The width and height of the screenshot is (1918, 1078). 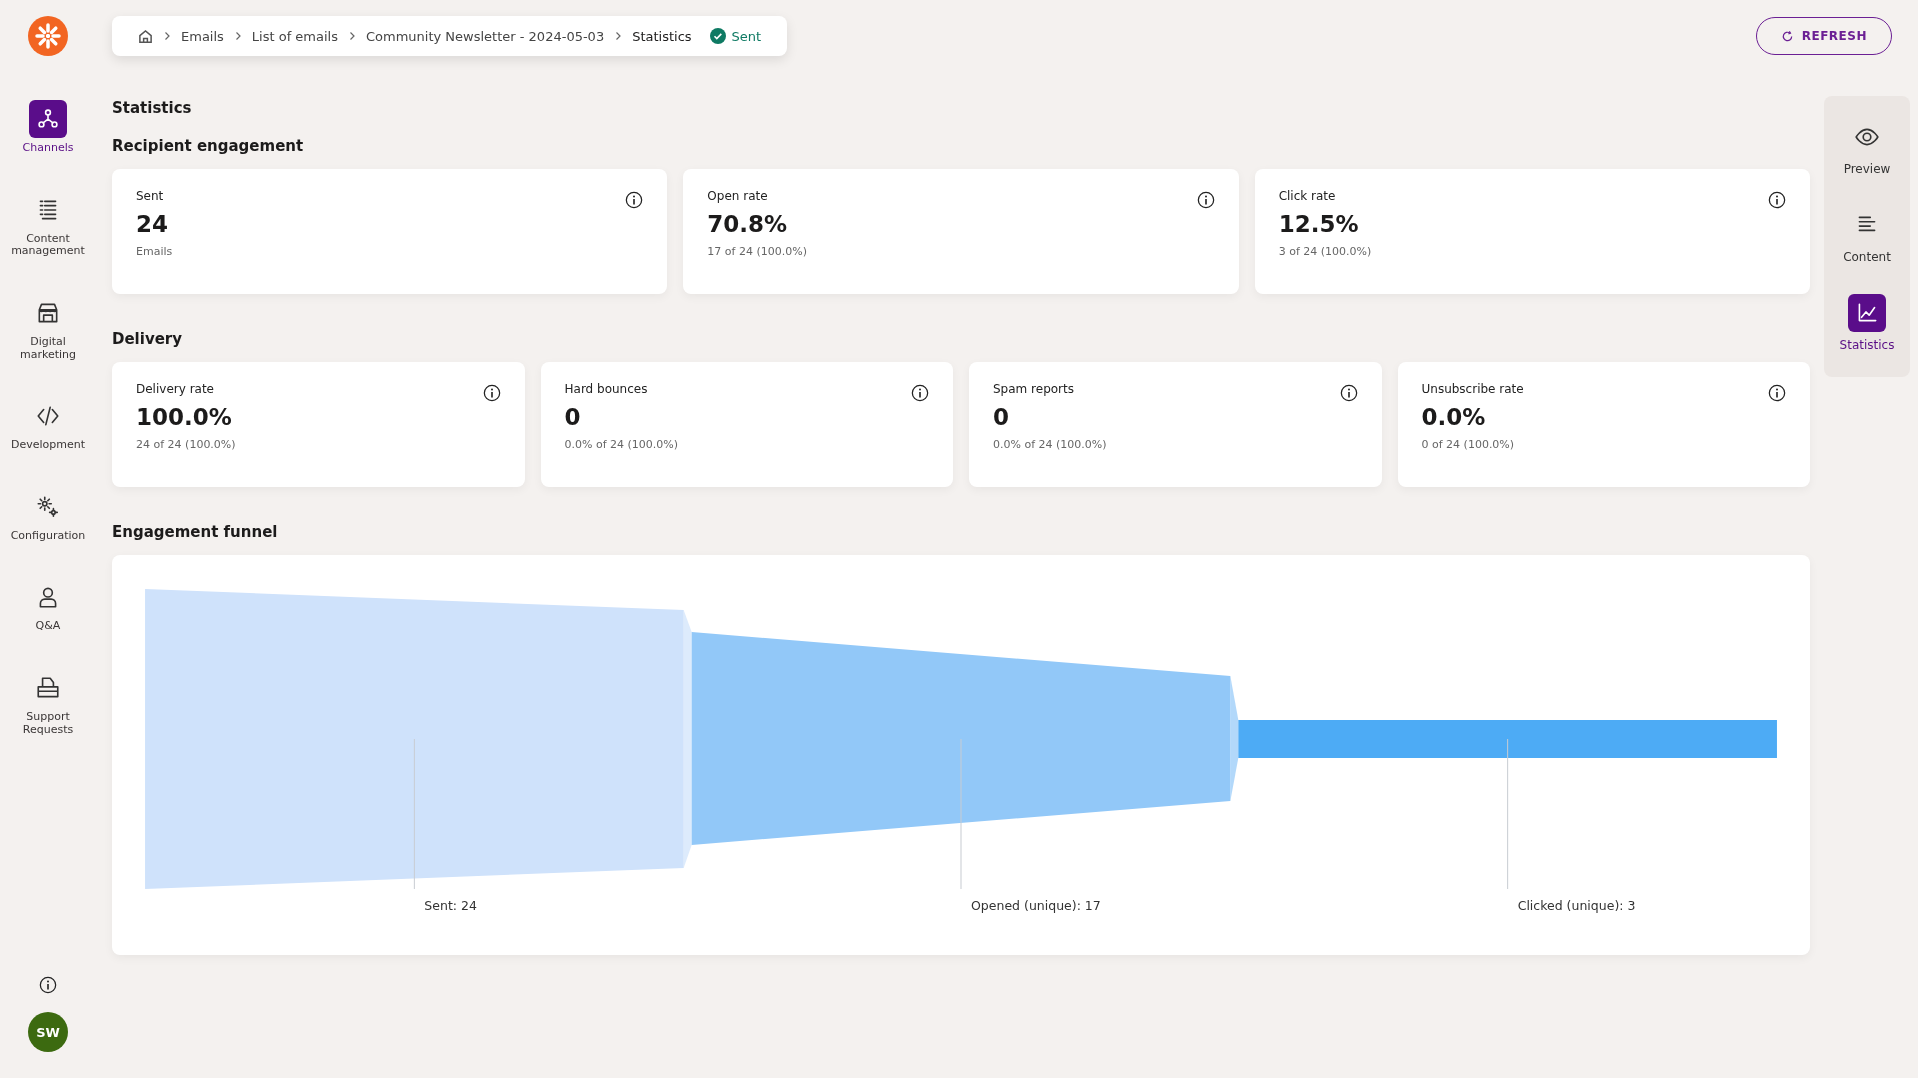 I want to click on sidebar-item: Content management, so click(x=48, y=224).